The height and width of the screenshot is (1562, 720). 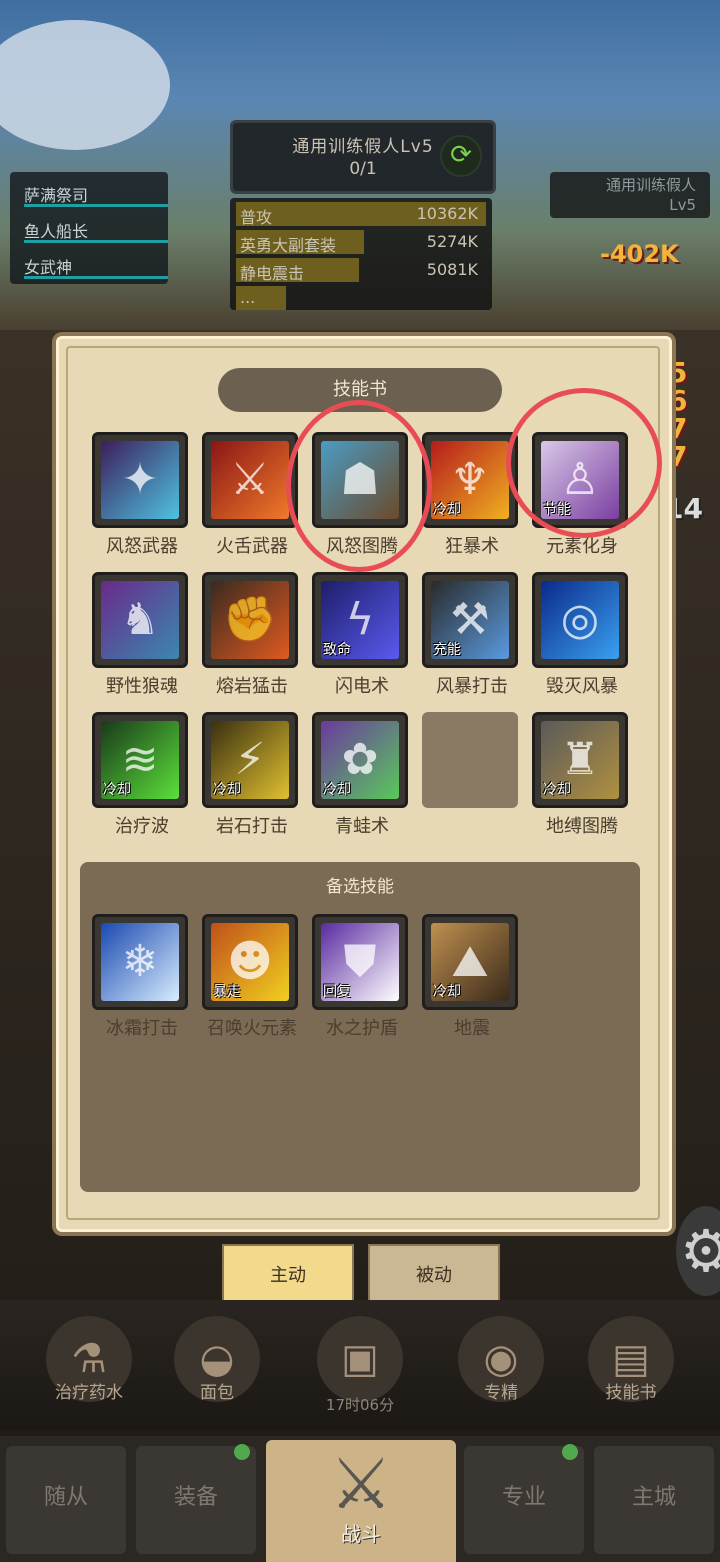 I want to click on wolf-icon: ♞, so click(x=140, y=620).